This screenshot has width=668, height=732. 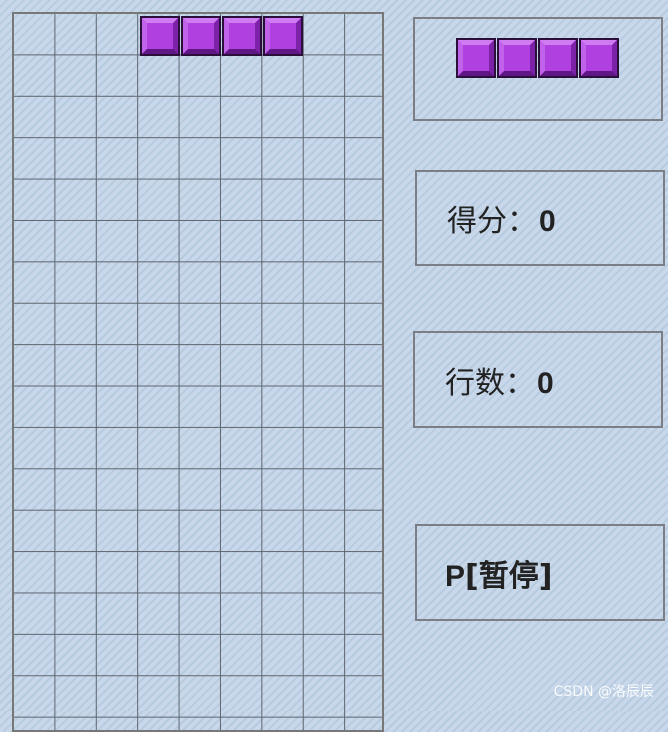 I want to click on score-value: 0, so click(x=547, y=221).